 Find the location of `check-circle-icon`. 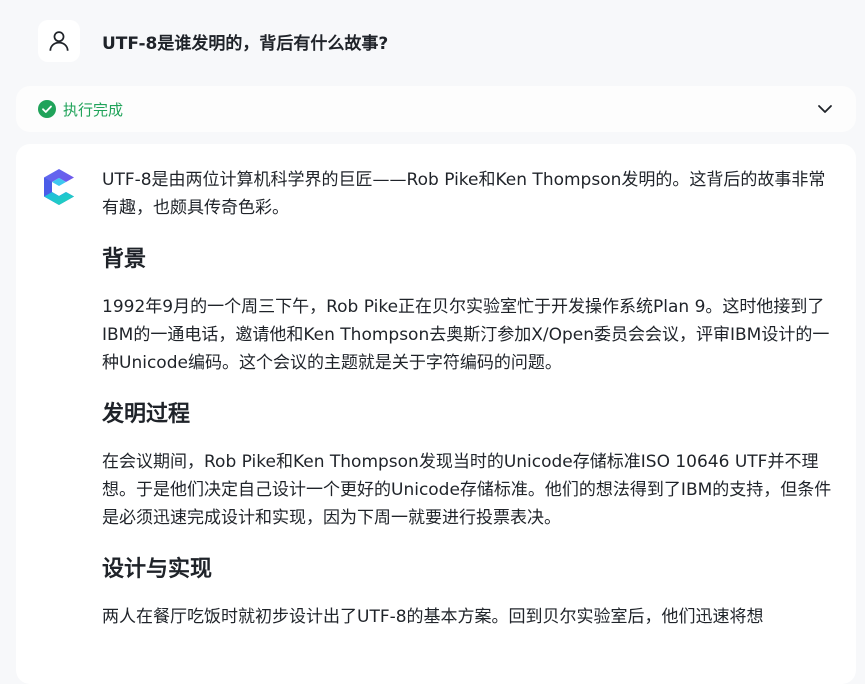

check-circle-icon is located at coordinates (47, 109).